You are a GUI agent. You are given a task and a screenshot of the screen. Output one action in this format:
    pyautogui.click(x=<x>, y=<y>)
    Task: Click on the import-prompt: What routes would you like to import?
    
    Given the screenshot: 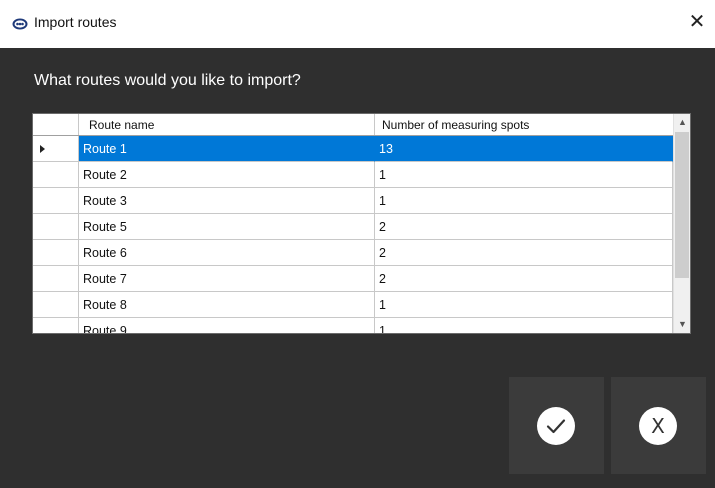 What is the action you would take?
    pyautogui.click(x=167, y=80)
    